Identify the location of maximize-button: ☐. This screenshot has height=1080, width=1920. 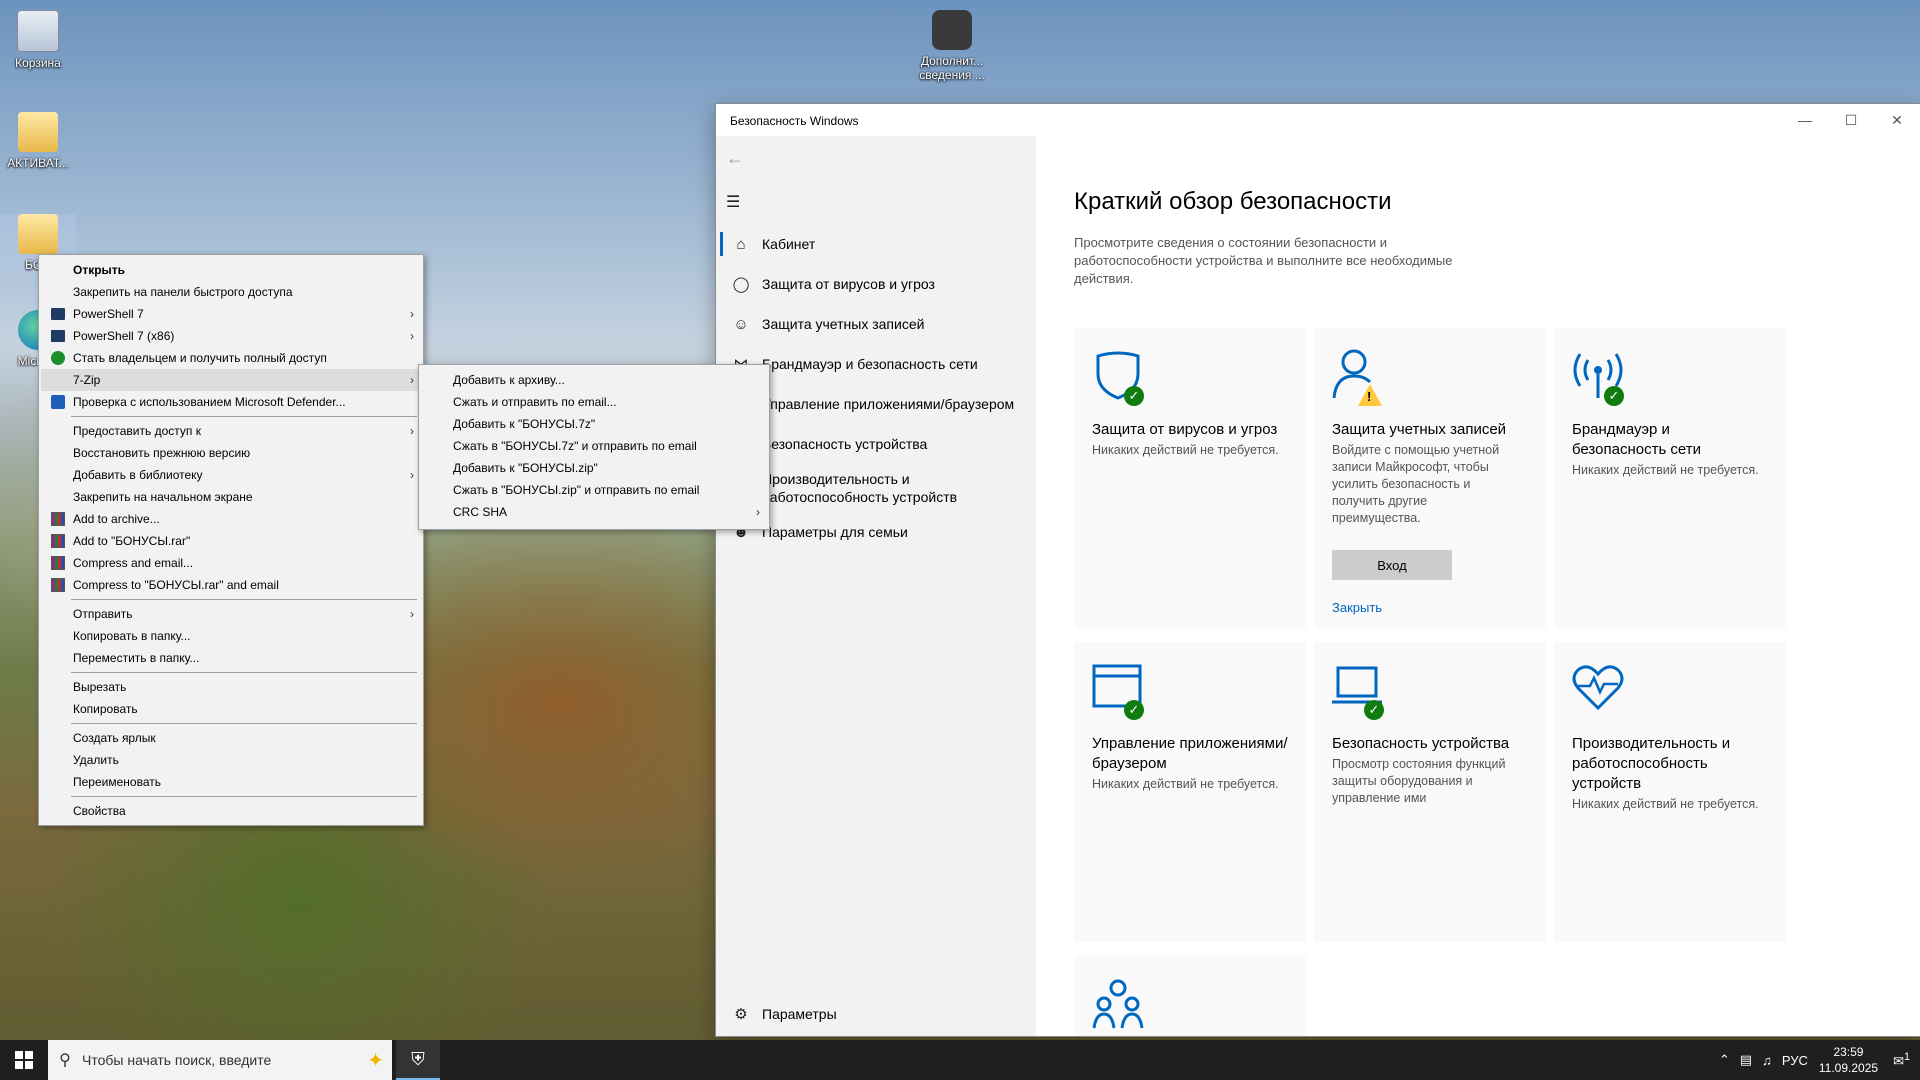
(1851, 120).